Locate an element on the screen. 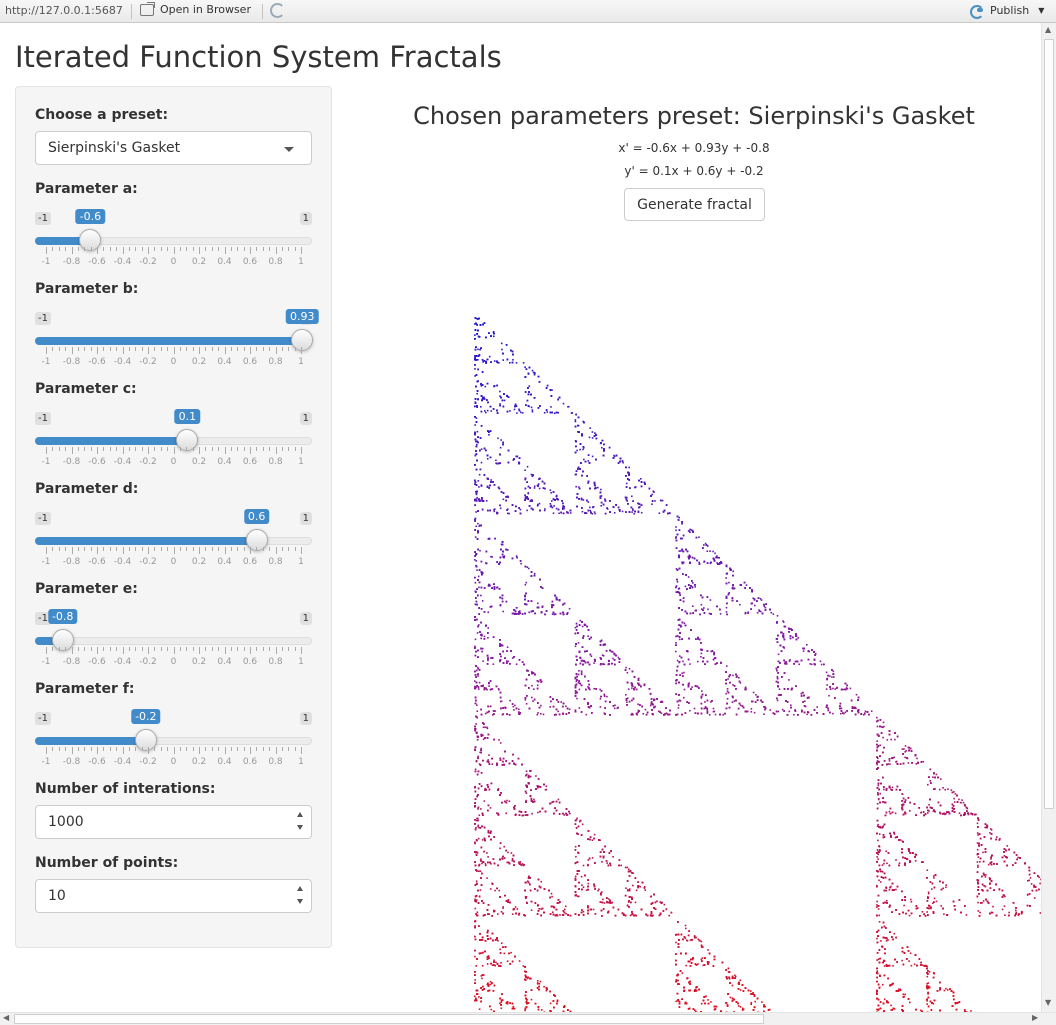 The height and width of the screenshot is (1025, 1056). iterations-value: 1000 is located at coordinates (66, 822).